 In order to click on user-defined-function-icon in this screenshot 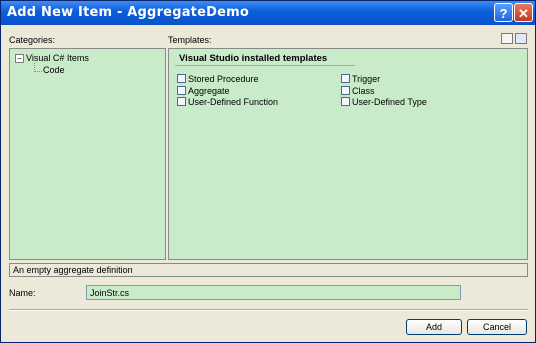, I will do `click(181, 101)`.